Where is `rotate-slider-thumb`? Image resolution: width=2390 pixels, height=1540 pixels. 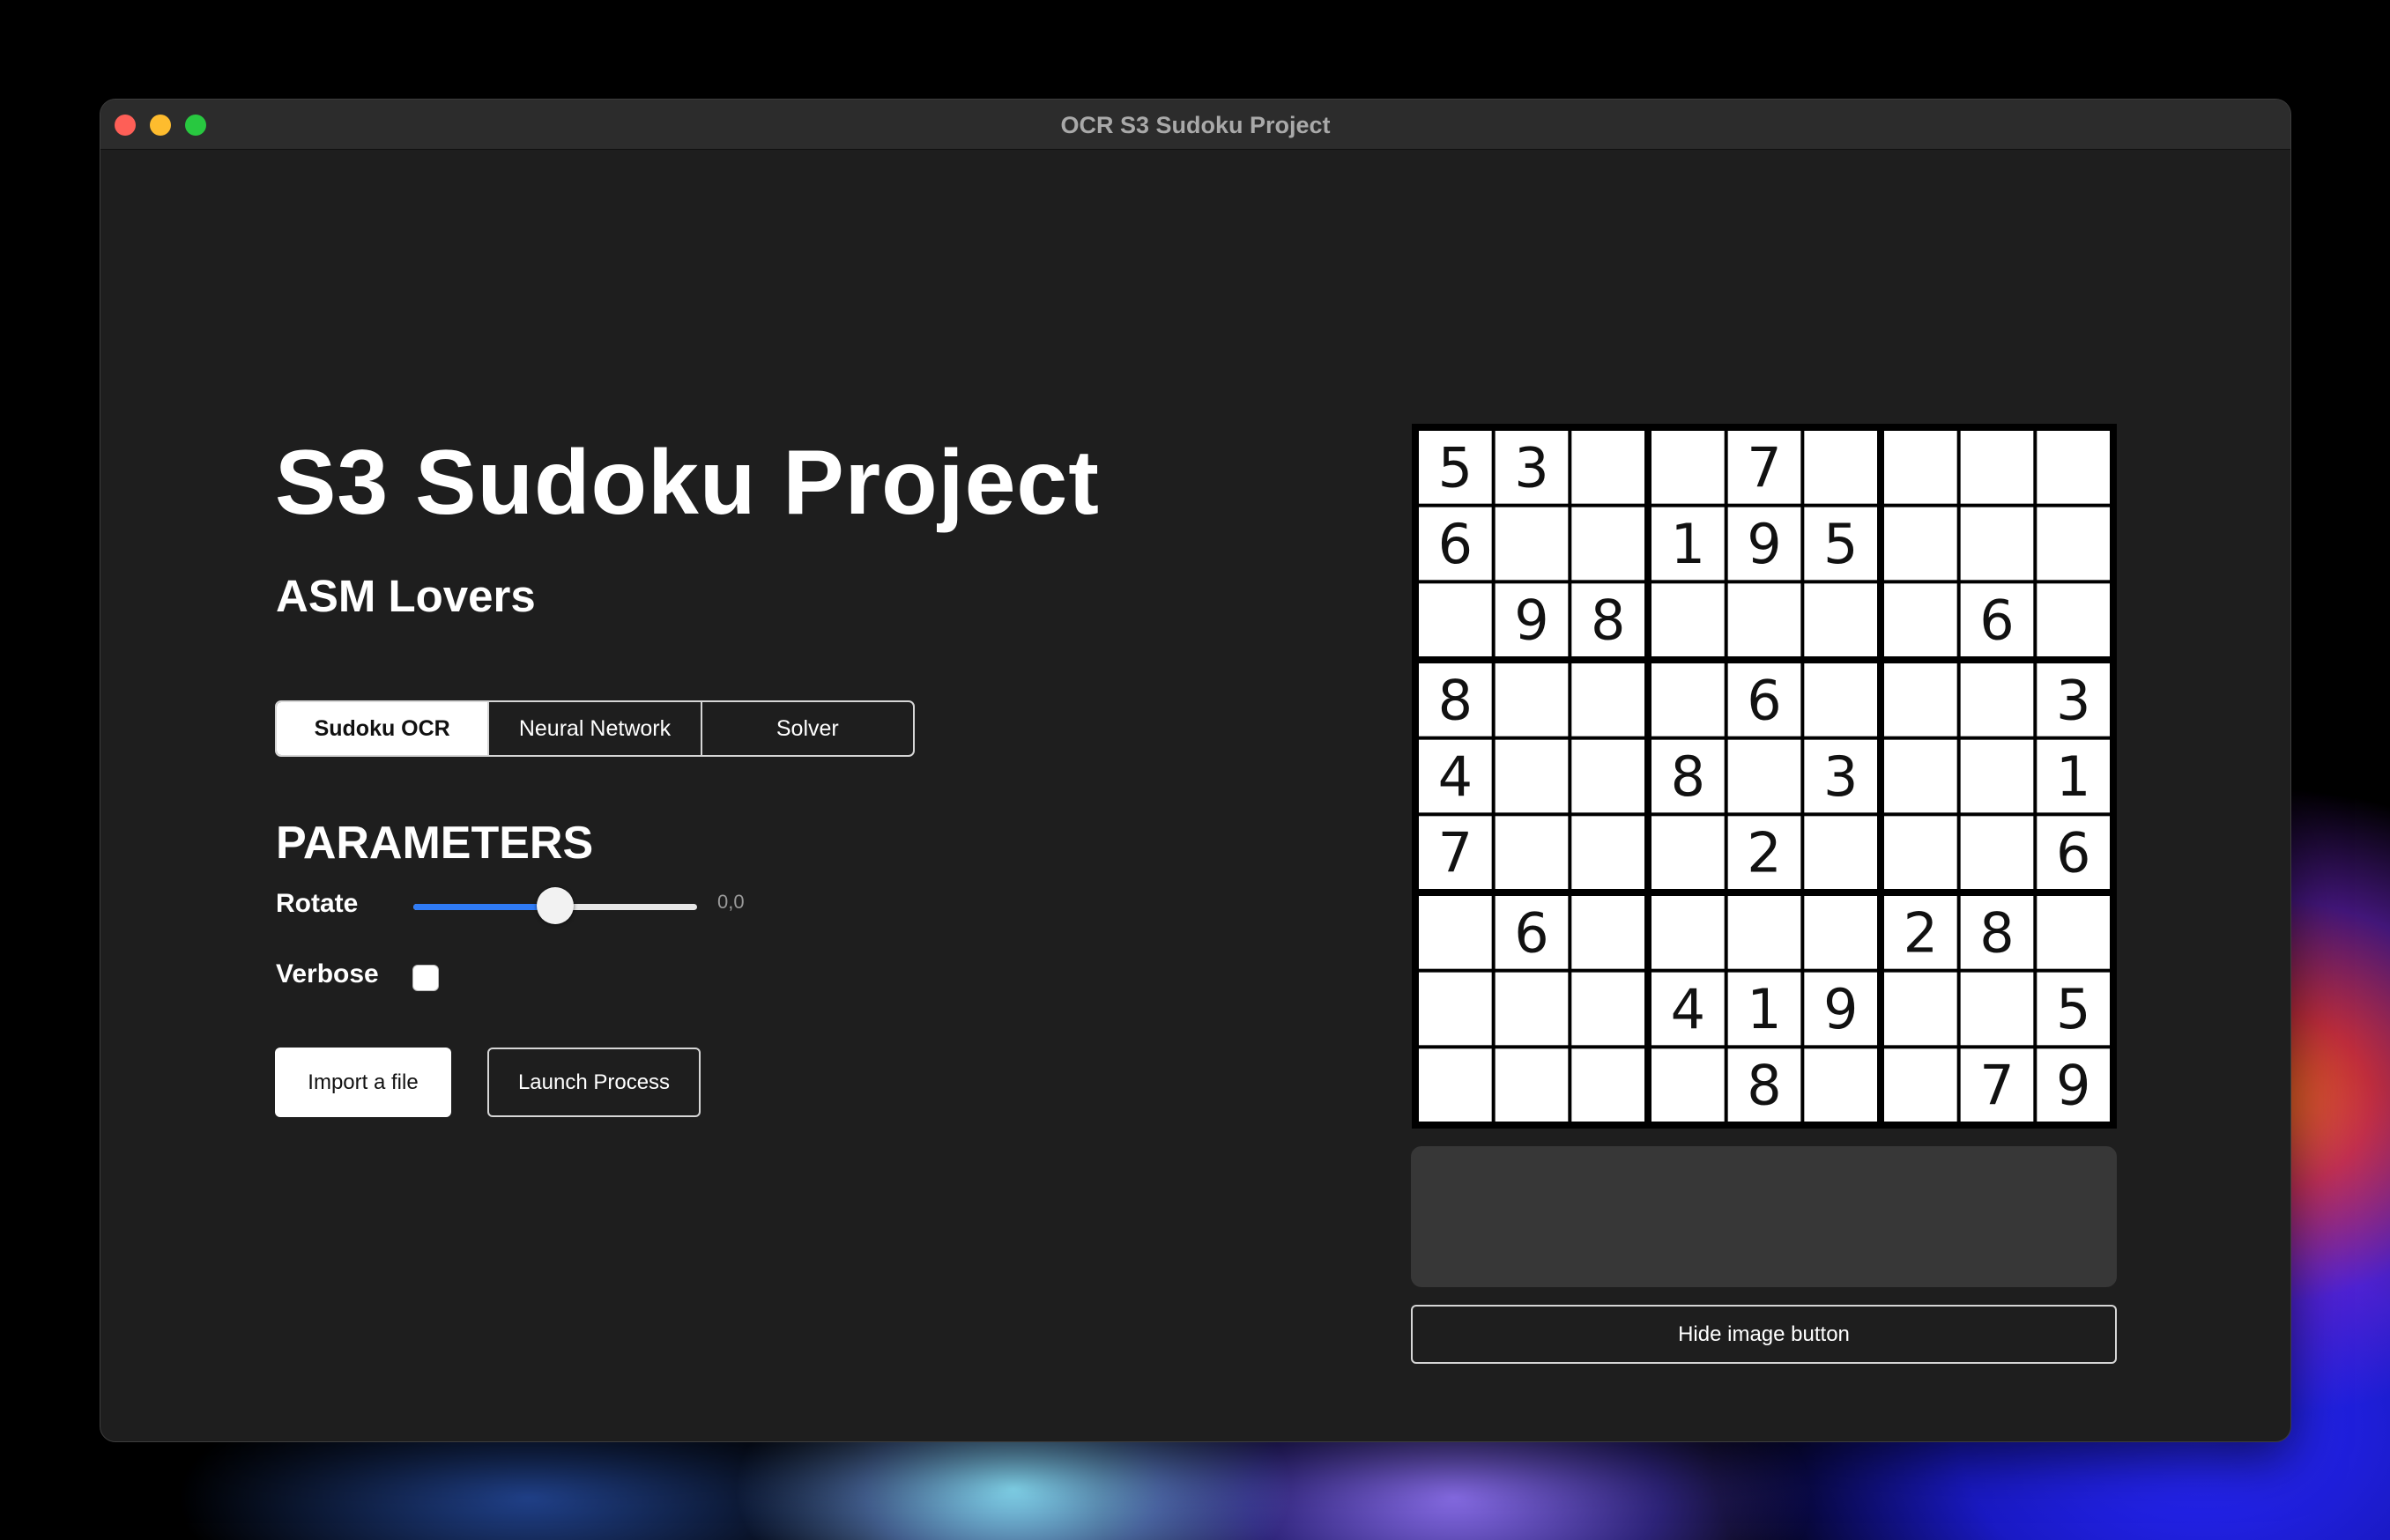 rotate-slider-thumb is located at coordinates (555, 906).